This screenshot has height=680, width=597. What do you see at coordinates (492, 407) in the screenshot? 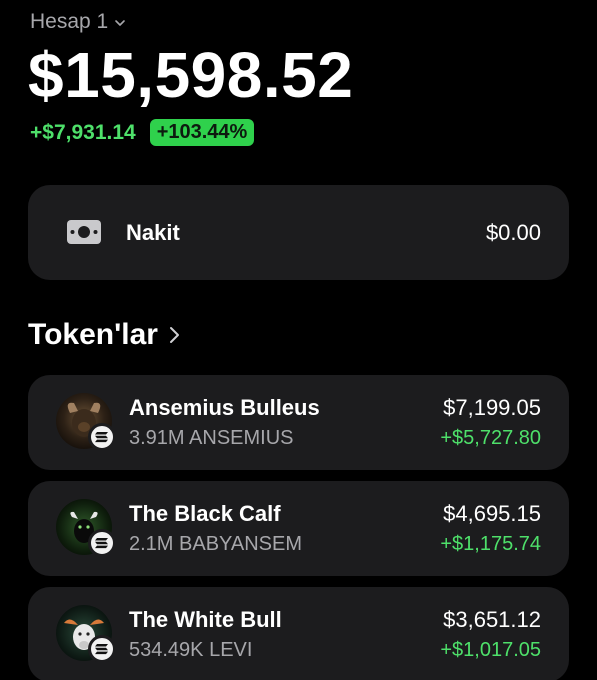
I see `token-value: $7,199.05` at bounding box center [492, 407].